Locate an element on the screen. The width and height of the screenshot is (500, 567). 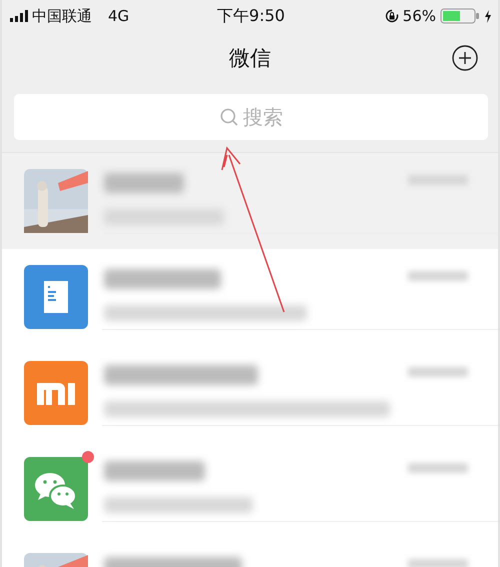
screen-title: 微信 is located at coordinates (250, 58).